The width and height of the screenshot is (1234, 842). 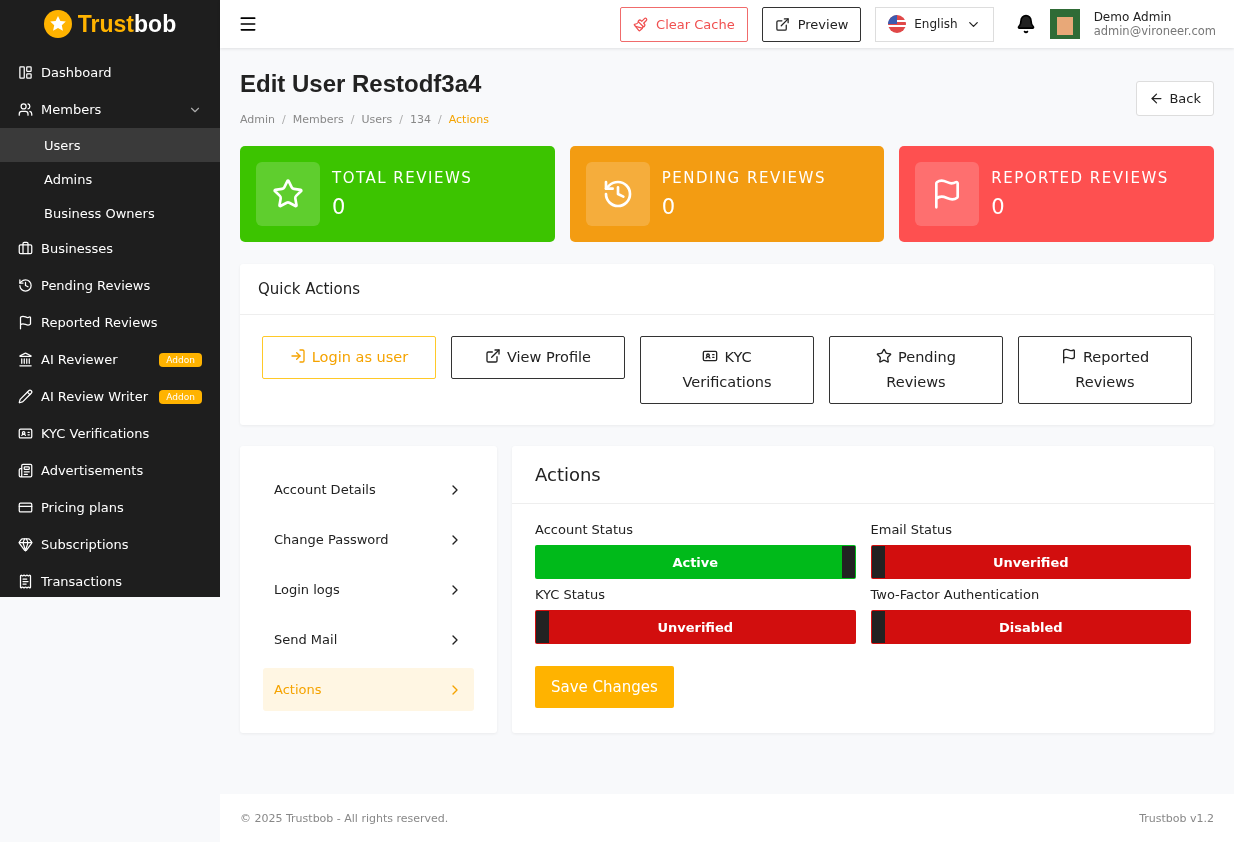 I want to click on quick-action-button: KYC Verifications, so click(x=727, y=370).